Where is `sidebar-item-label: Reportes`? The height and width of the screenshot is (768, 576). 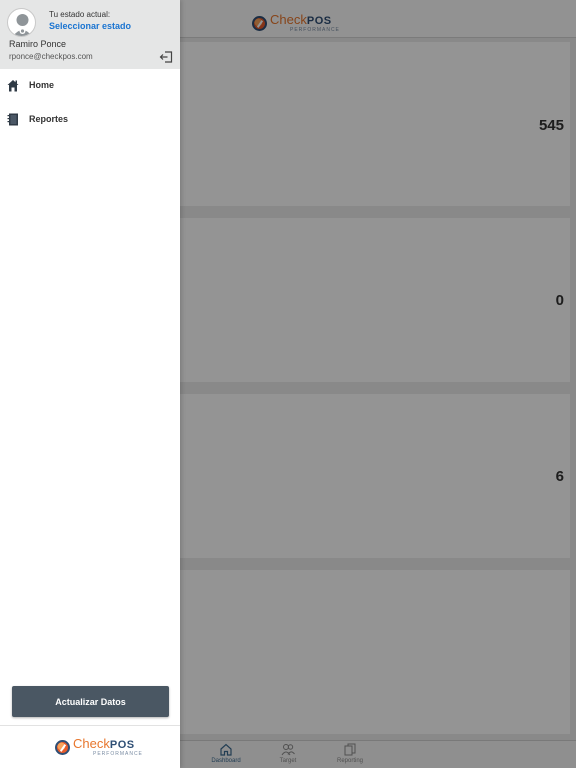
sidebar-item-label: Reportes is located at coordinates (49, 119).